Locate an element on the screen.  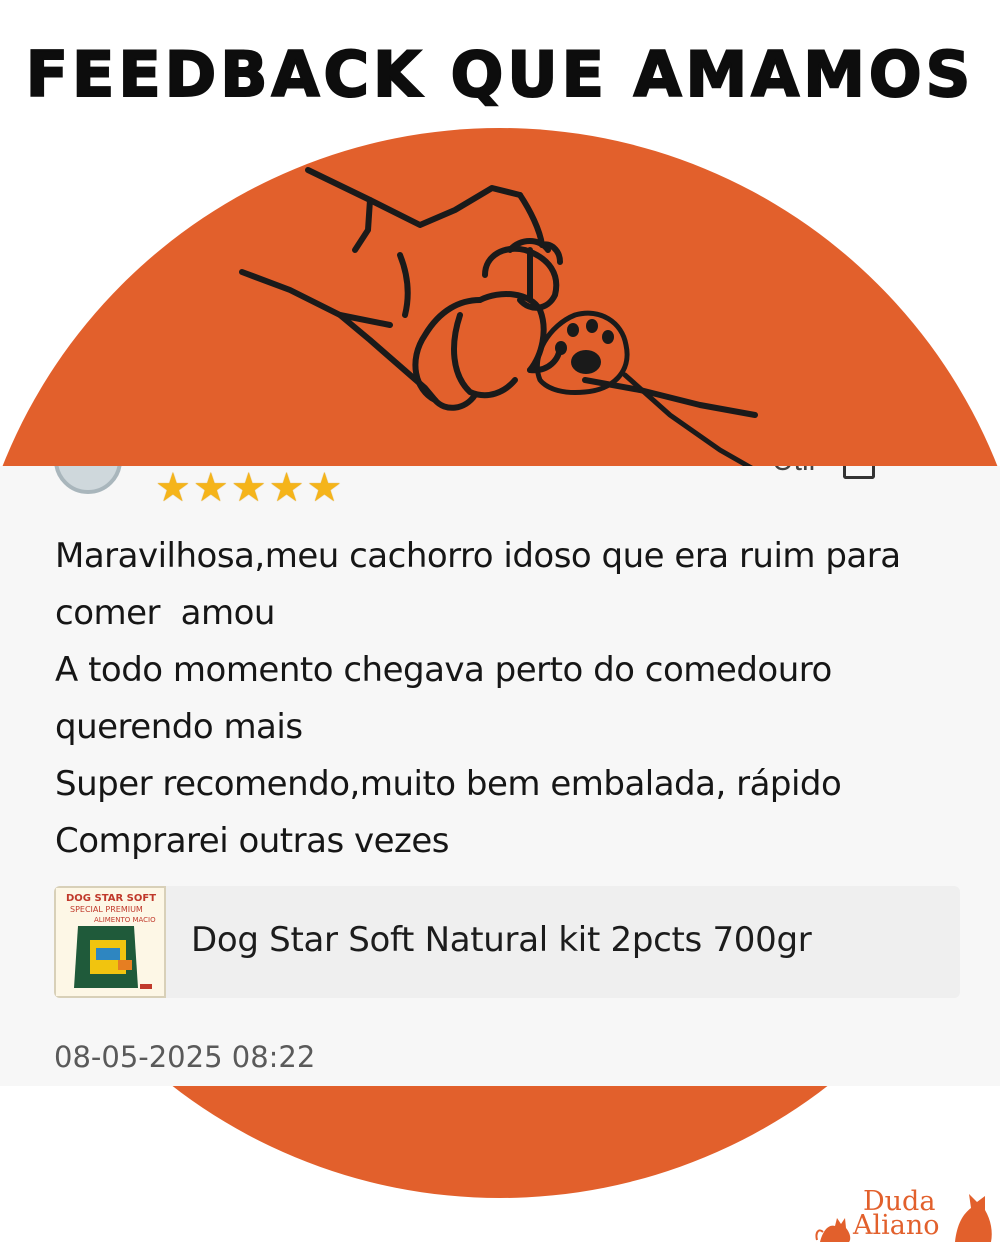
logo-line2: Aliano is located at coordinates (896, 1225).